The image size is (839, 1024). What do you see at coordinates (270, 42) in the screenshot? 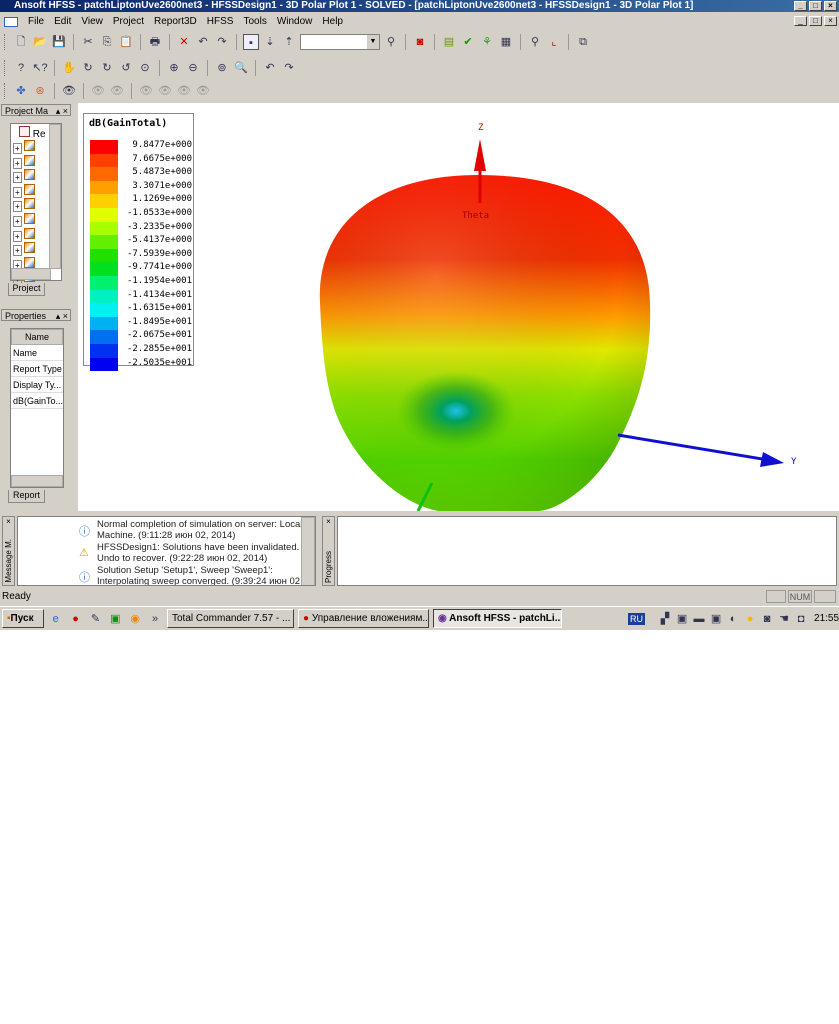
I see `select-object-icon: ⇣` at bounding box center [270, 42].